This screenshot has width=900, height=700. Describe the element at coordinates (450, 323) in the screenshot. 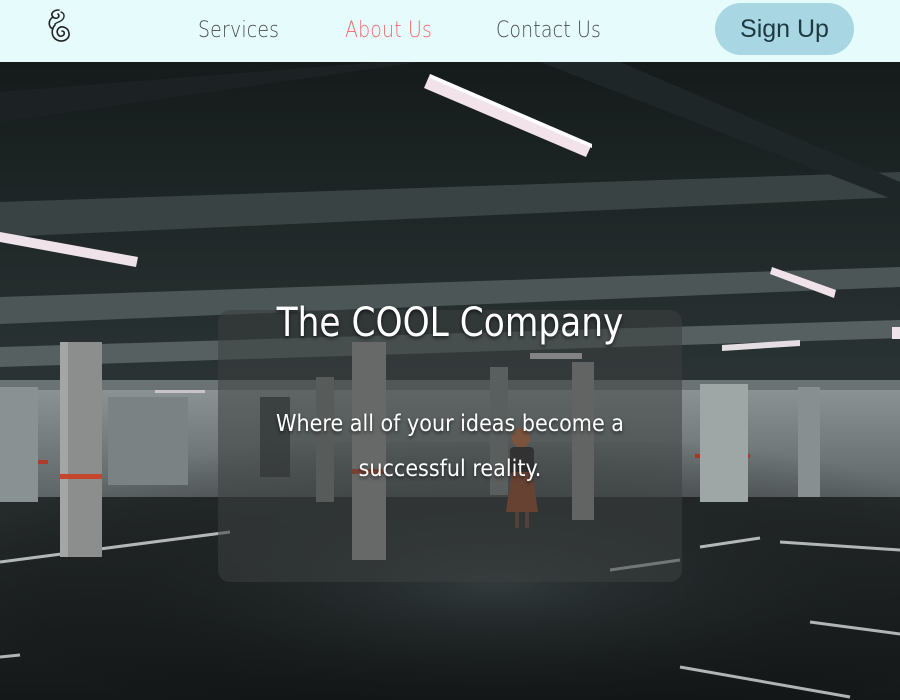

I see `hero-title: The COOL Company` at that location.